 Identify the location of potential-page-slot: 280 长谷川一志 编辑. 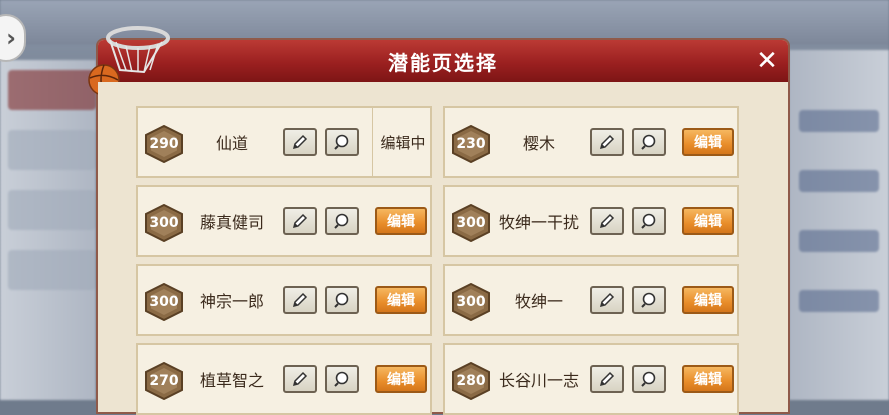
(591, 379).